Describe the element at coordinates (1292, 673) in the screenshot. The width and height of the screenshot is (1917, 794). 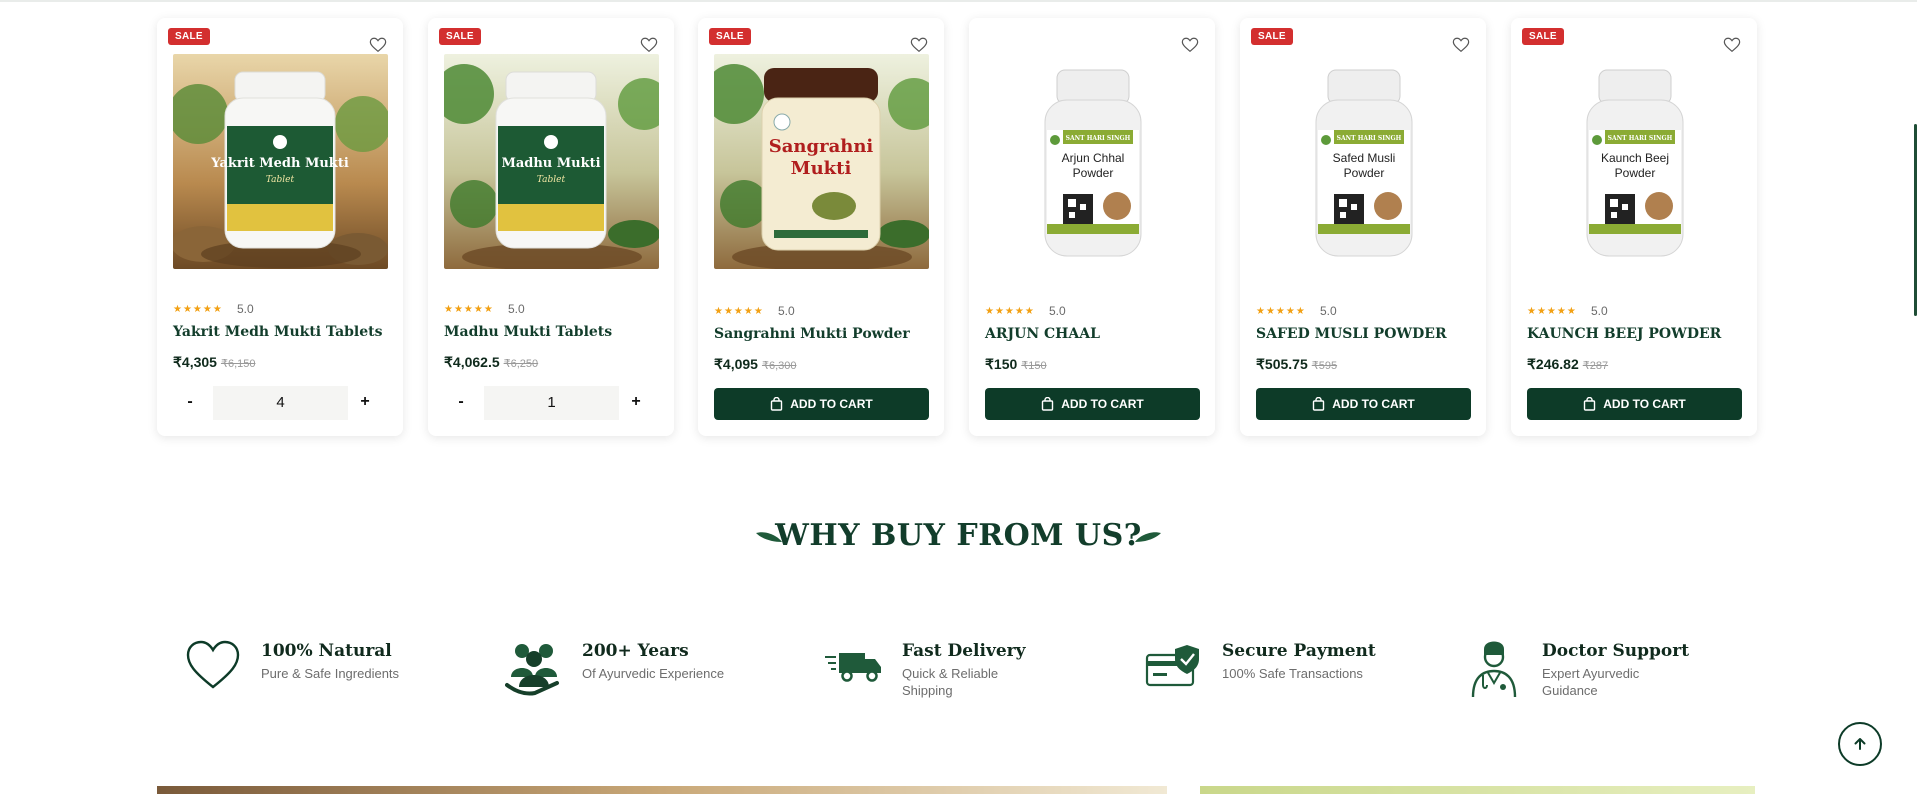
I see `feature-description: 100% Safe Transactions` at that location.